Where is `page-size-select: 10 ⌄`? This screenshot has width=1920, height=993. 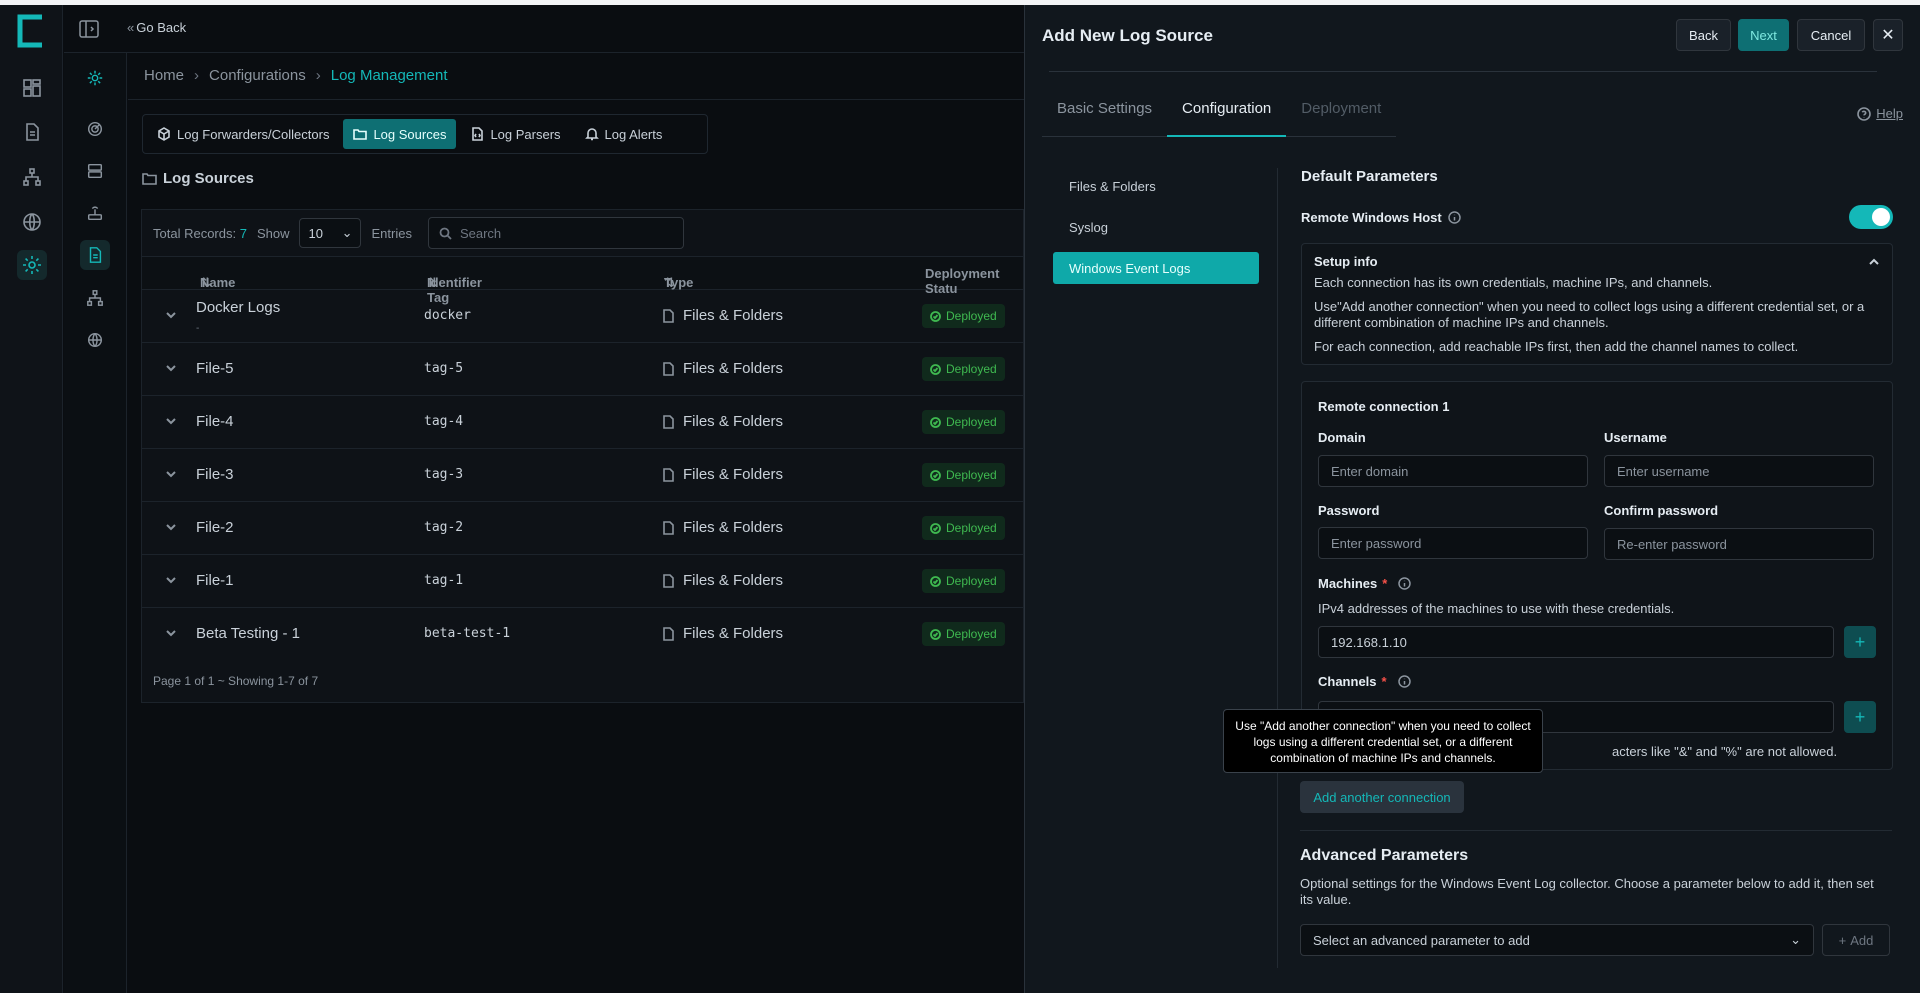
page-size-select: 10 ⌄ is located at coordinates (330, 233).